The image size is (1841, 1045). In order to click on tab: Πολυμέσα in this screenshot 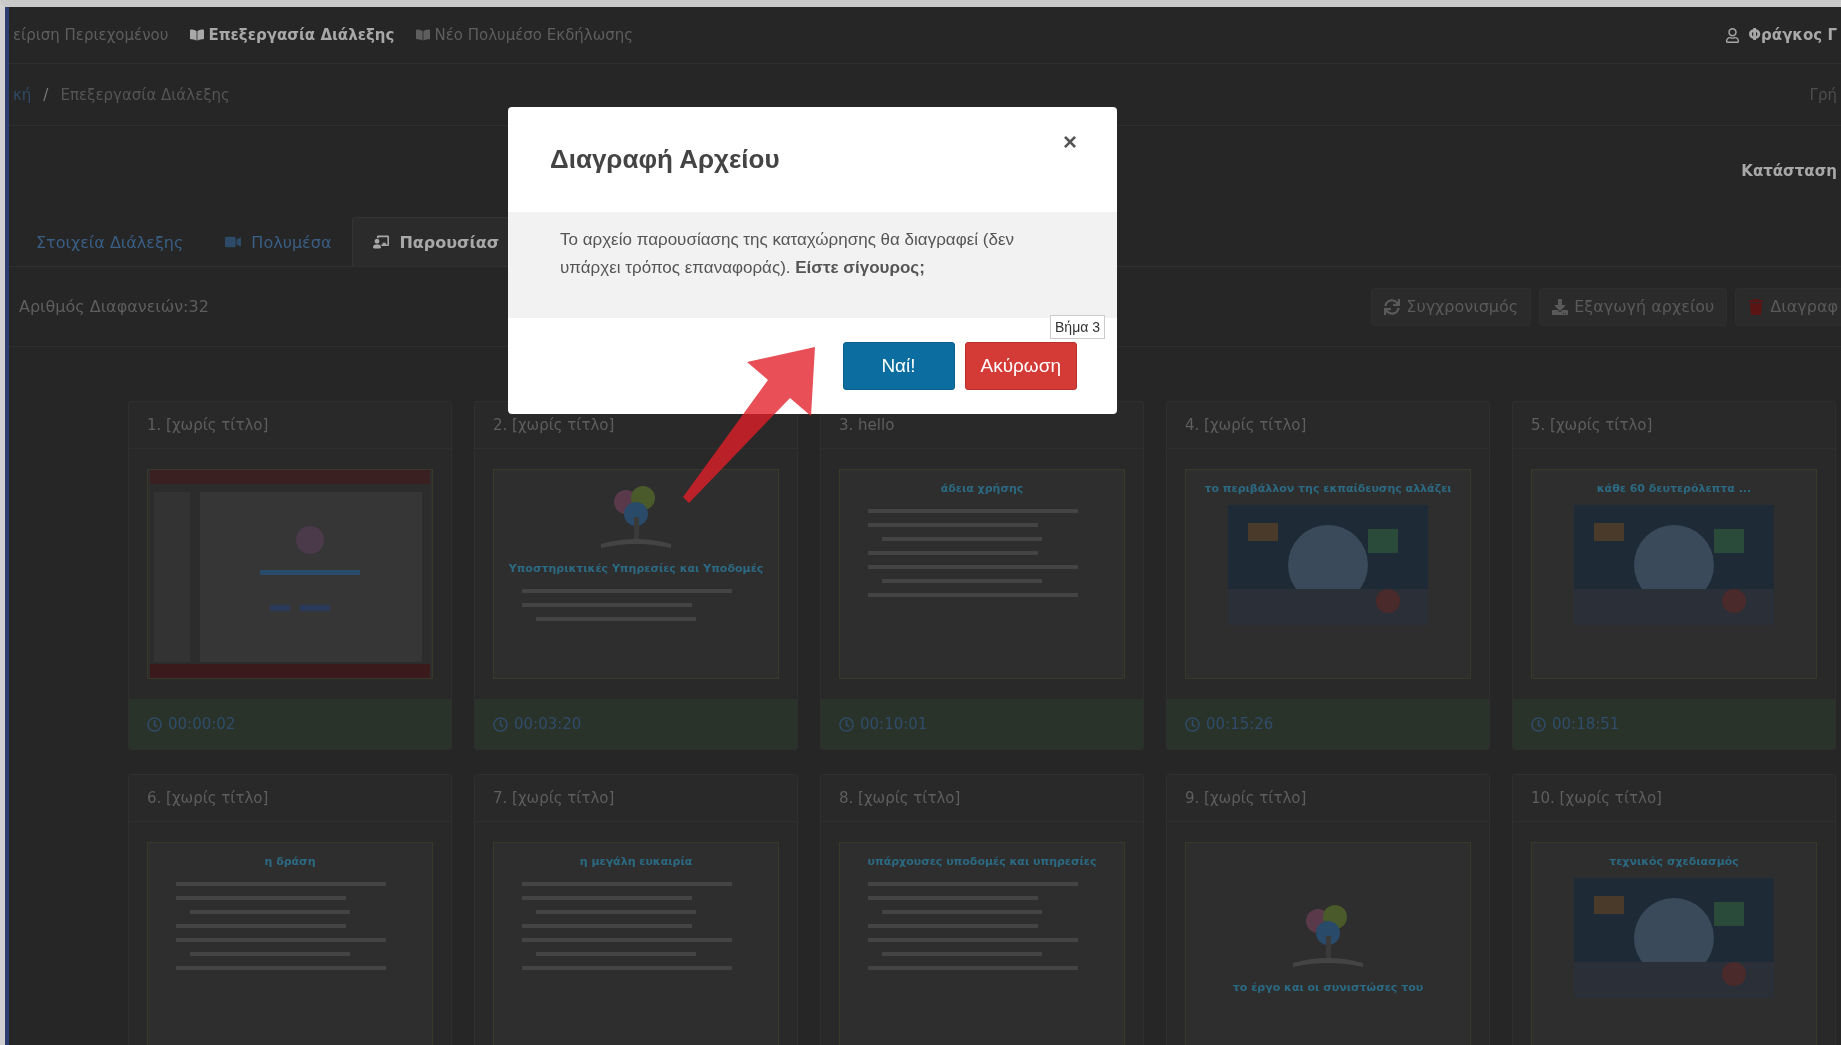, I will do `click(278, 241)`.